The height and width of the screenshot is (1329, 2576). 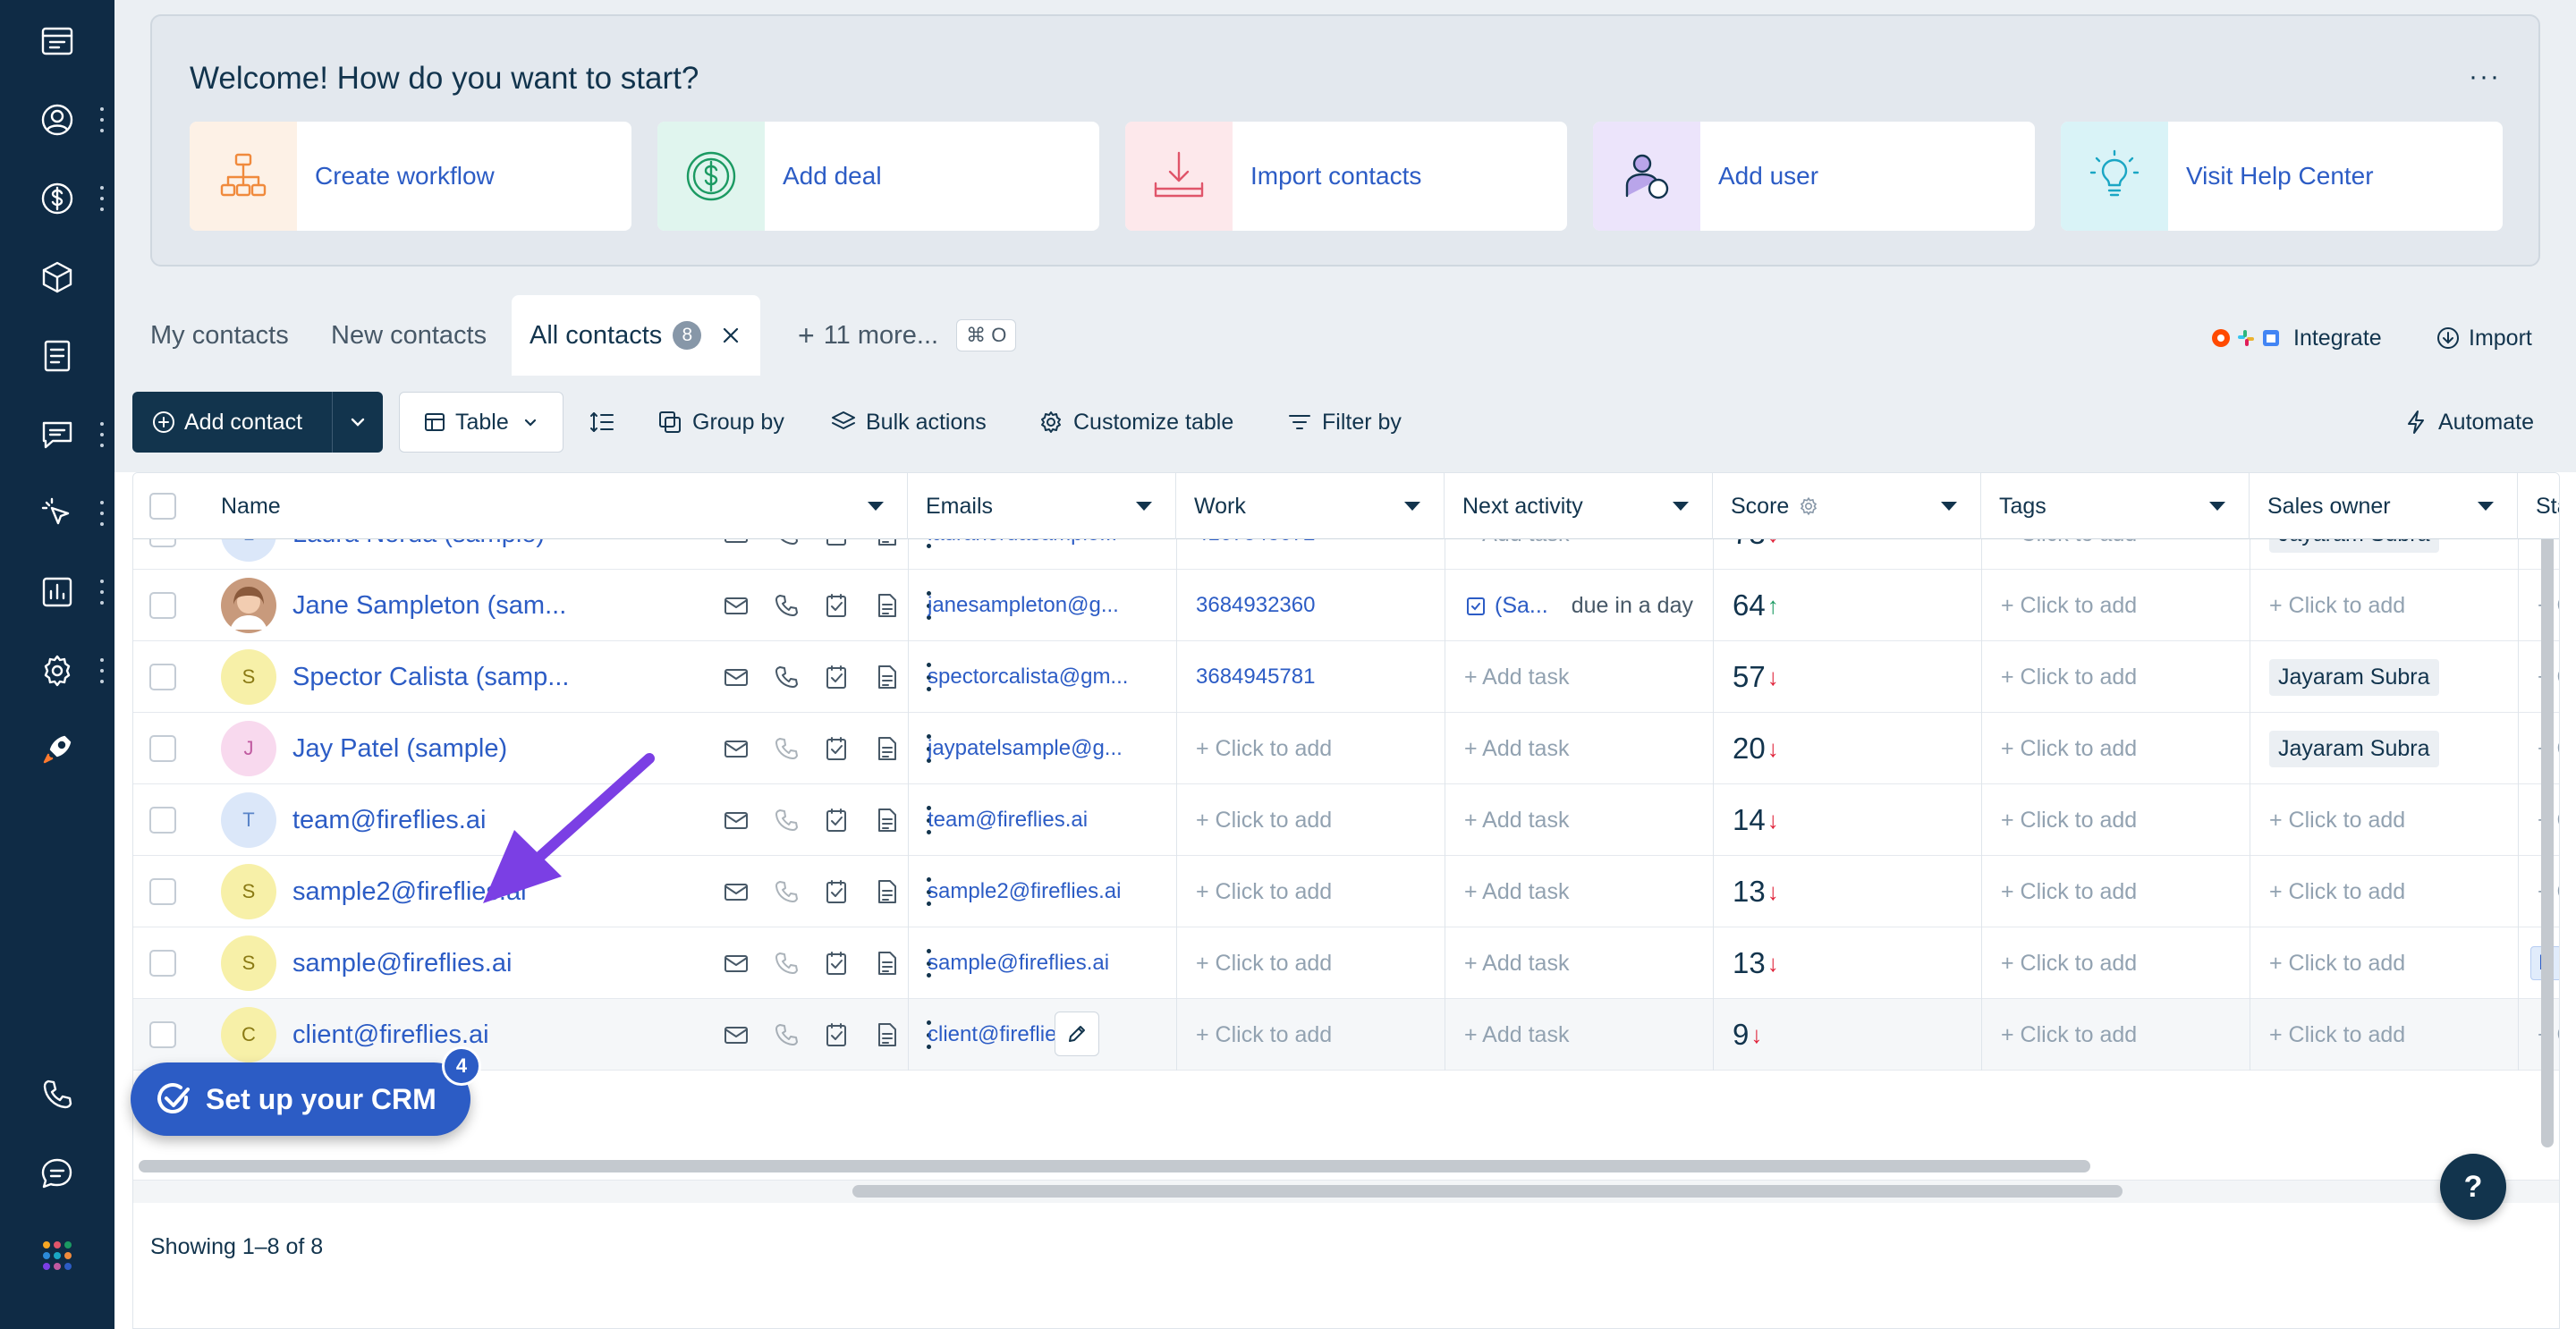 What do you see at coordinates (1487, 1191) in the screenshot?
I see `horizontal-scrollbar-thumb` at bounding box center [1487, 1191].